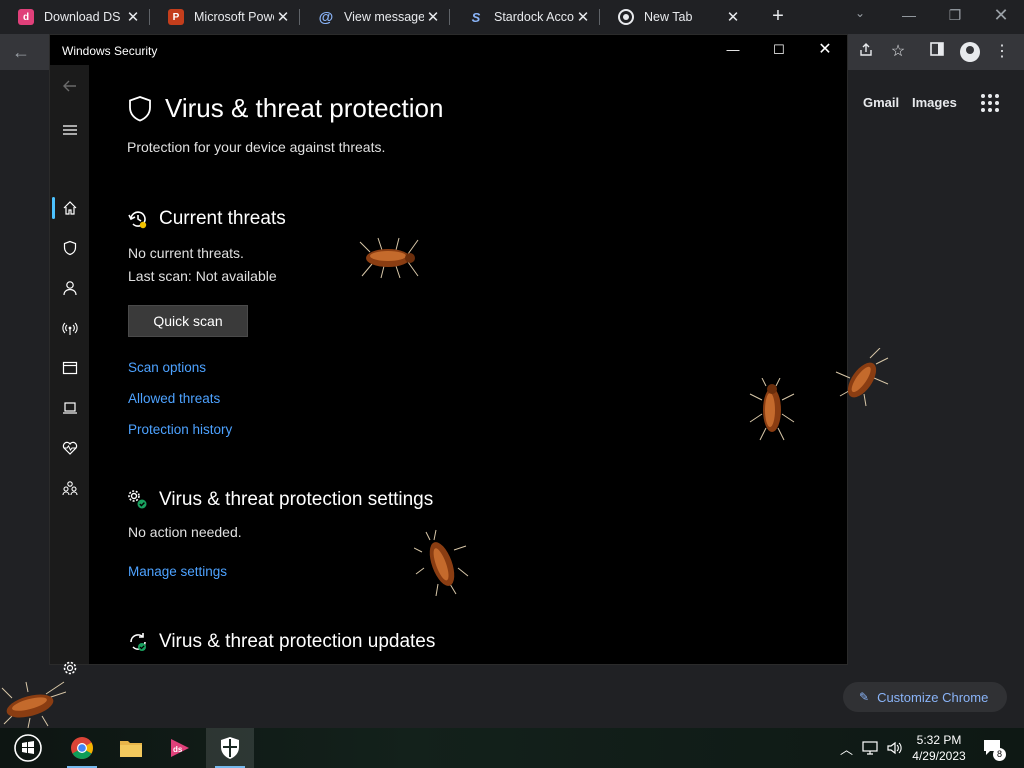 The width and height of the screenshot is (1024, 768). What do you see at coordinates (26, 17) in the screenshot?
I see `ds-app-icon: d` at bounding box center [26, 17].